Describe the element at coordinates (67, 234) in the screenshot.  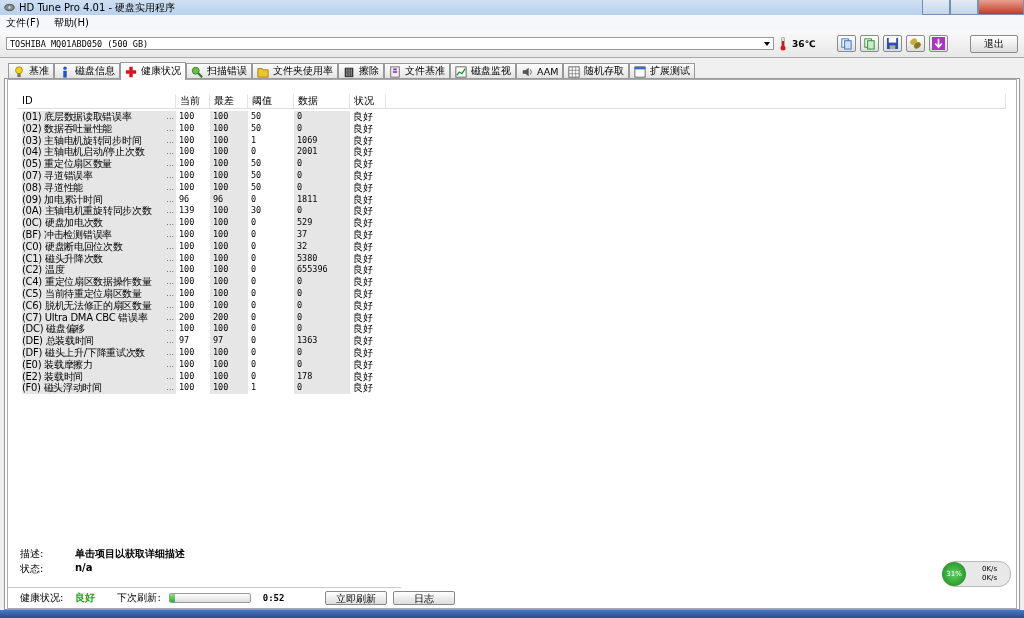
I see `attribute-name: (BF) 冲击检测错误率` at that location.